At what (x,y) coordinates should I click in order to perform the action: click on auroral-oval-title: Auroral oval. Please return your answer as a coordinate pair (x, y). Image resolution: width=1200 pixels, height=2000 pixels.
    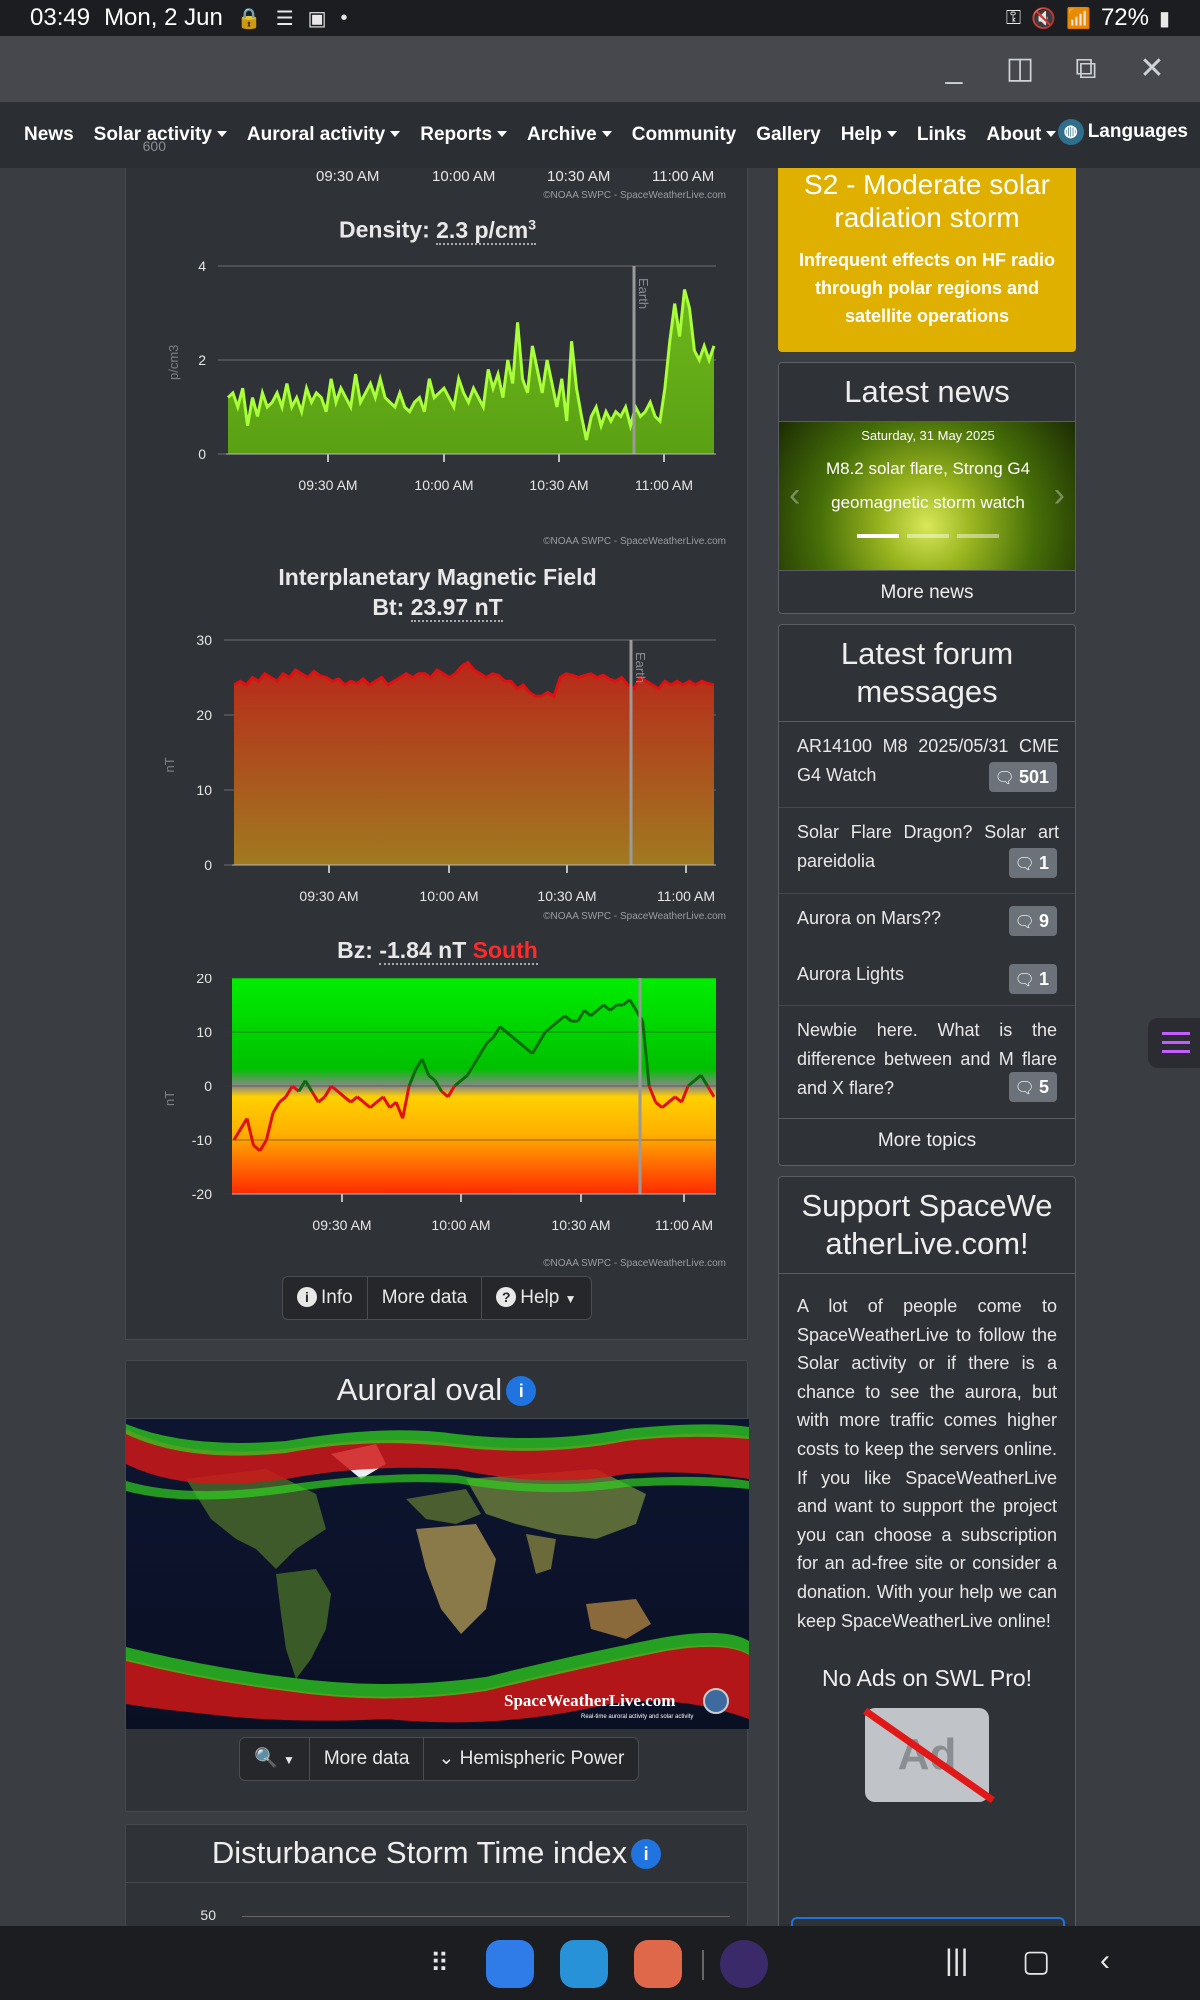
    Looking at the image, I should click on (419, 1389).